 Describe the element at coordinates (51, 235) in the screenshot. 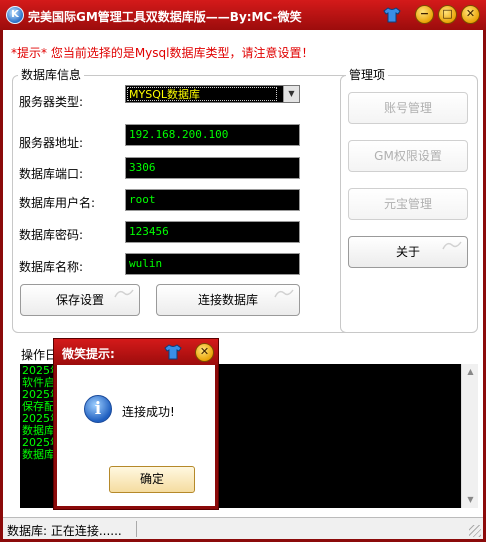

I see `password-label: 数据库密码:` at that location.